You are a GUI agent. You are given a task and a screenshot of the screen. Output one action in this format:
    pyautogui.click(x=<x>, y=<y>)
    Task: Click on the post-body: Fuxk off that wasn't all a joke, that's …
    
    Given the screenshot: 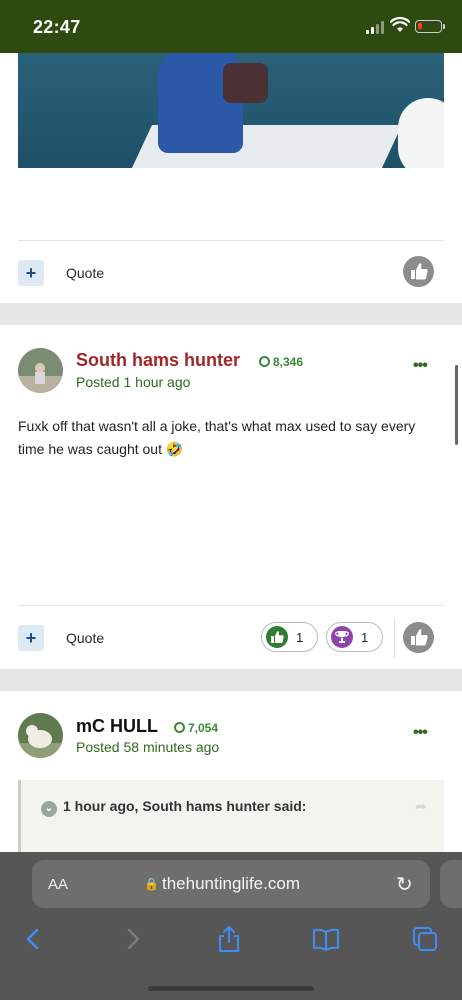 What is the action you would take?
    pyautogui.click(x=217, y=437)
    